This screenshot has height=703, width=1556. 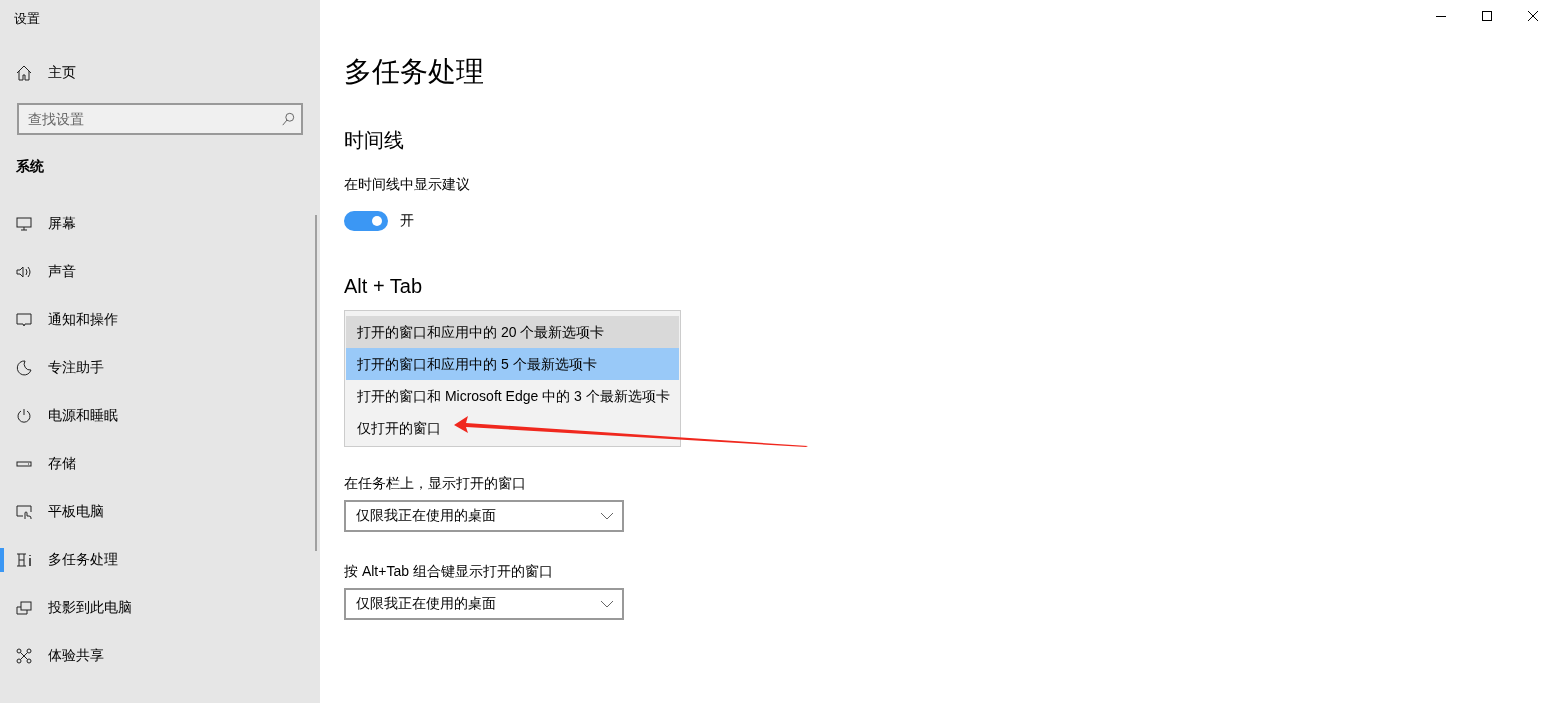 I want to click on home-link: 主页, so click(x=62, y=73).